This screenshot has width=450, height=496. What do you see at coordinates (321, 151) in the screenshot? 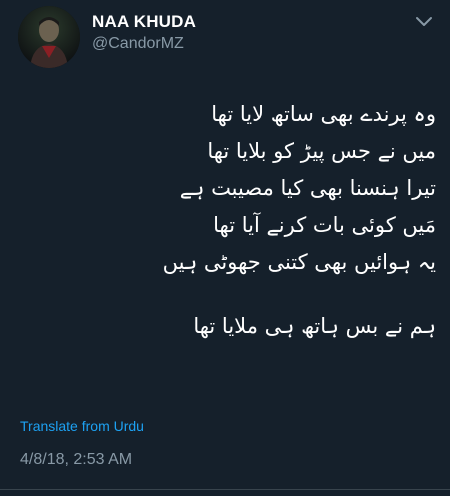
I see `poem-line: میں نے جس پیڑ کو بلایا تھا` at bounding box center [321, 151].